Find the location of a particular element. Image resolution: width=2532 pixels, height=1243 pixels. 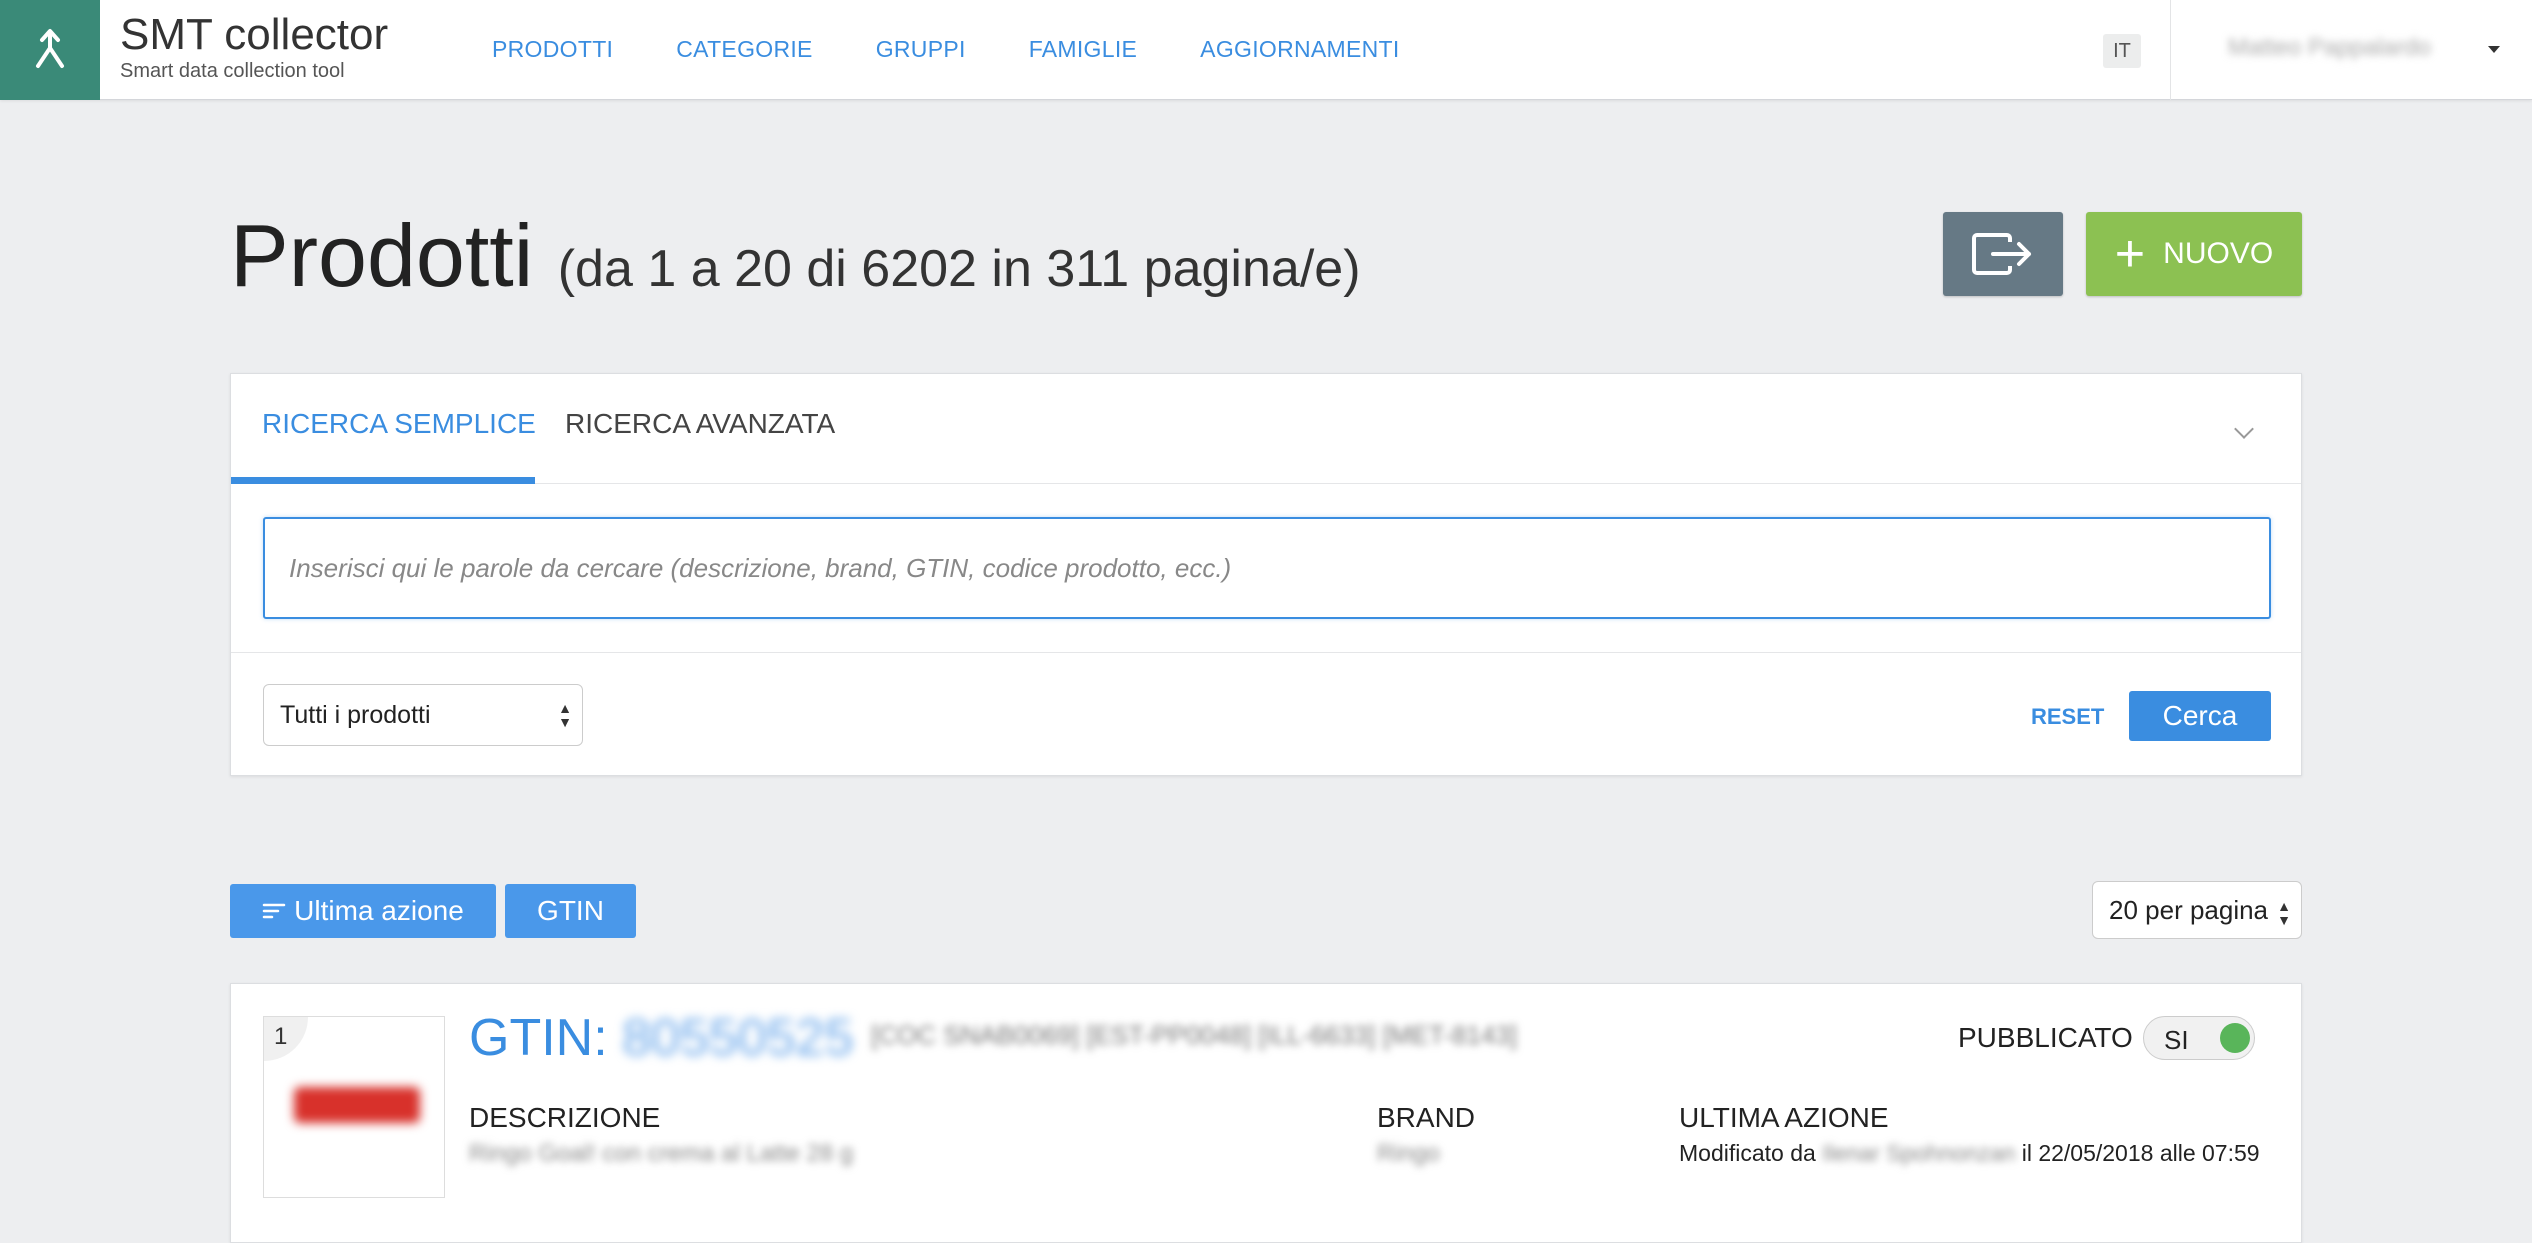

nav-item-aggiornamenti: AGGIORNAMENTI is located at coordinates (1299, 49).